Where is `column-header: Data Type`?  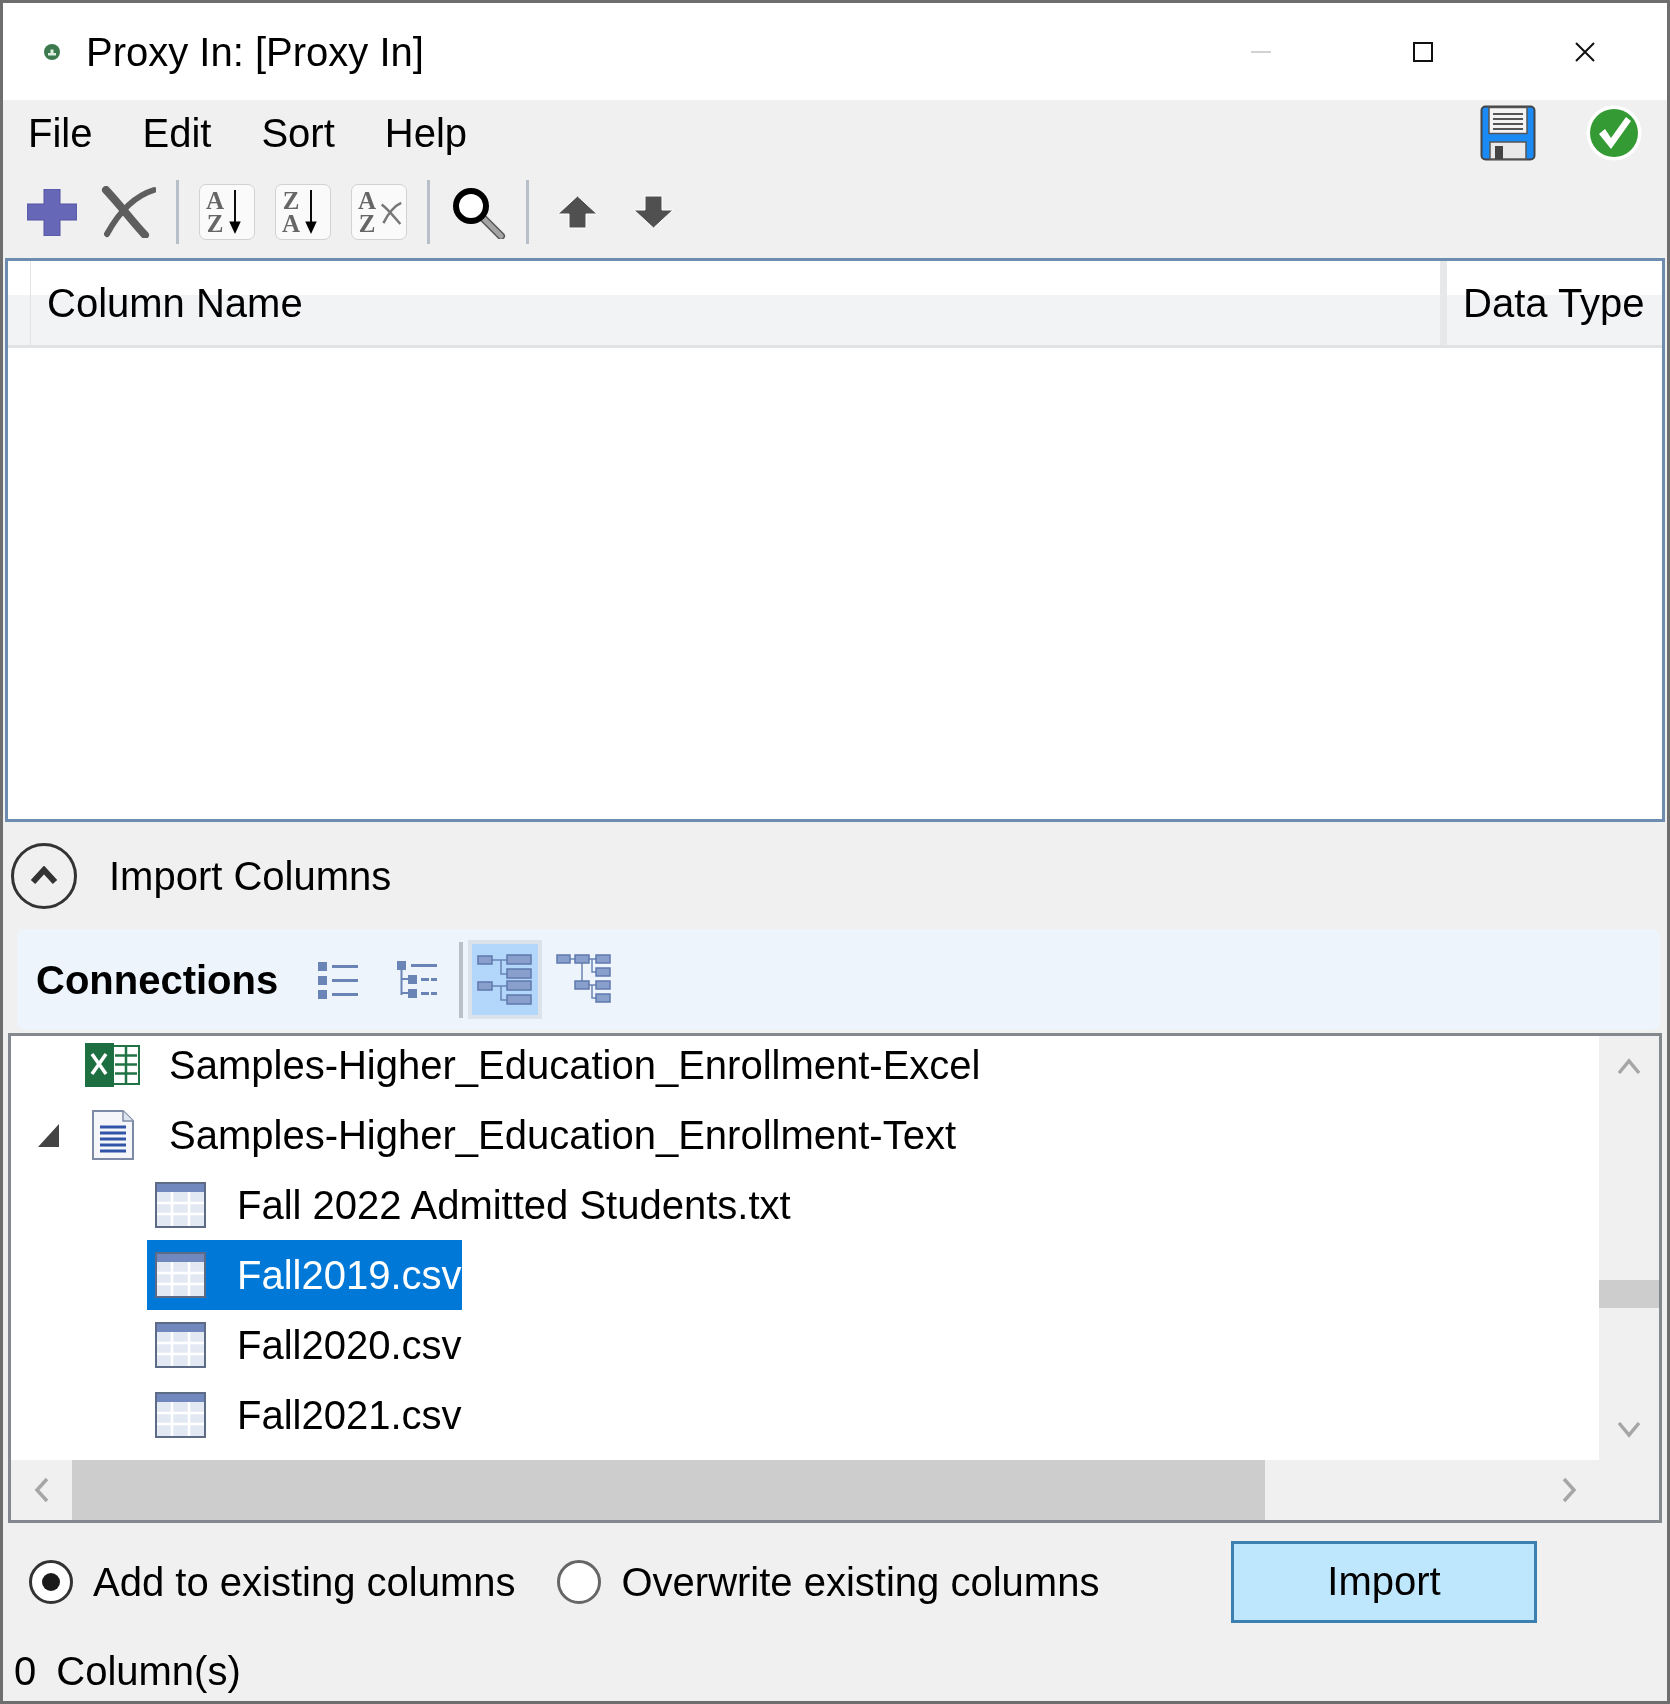 column-header: Data Type is located at coordinates (1554, 303).